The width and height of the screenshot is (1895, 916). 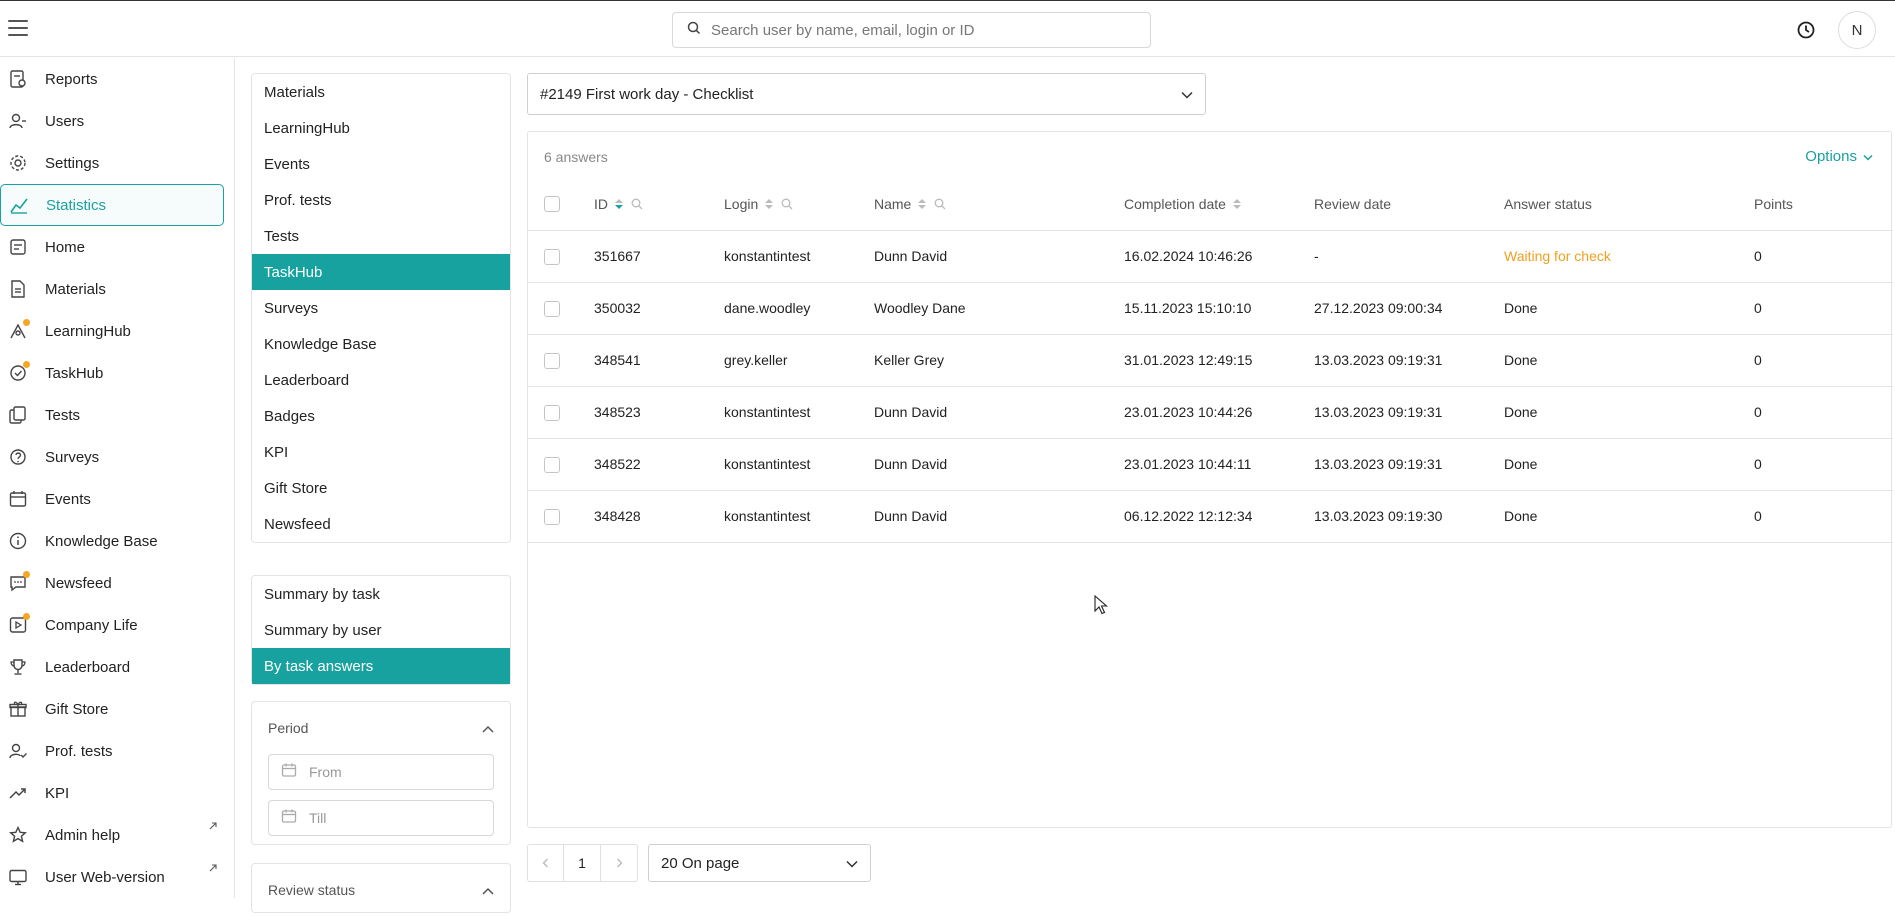 What do you see at coordinates (18, 835) in the screenshot?
I see `star-icon` at bounding box center [18, 835].